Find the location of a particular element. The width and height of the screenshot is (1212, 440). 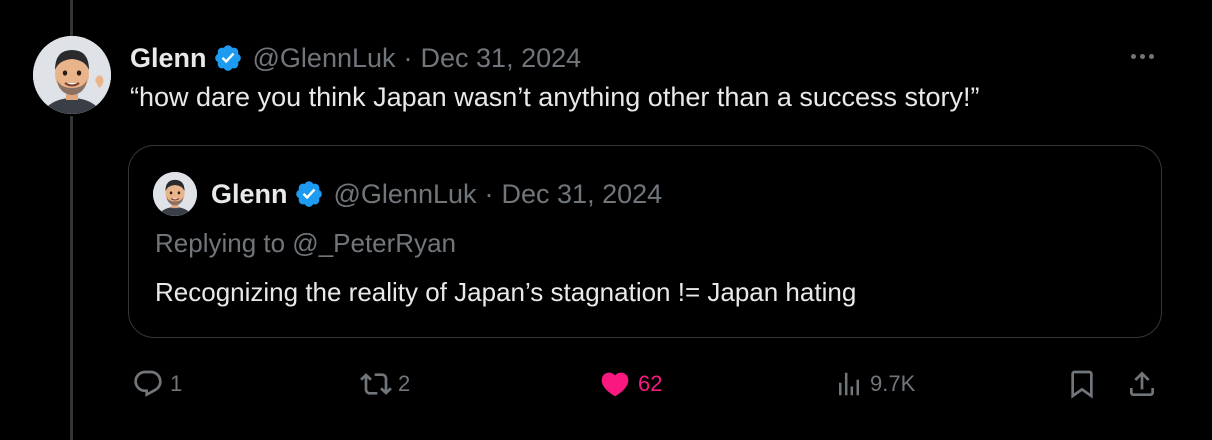

reply-button: 1 is located at coordinates (157, 384).